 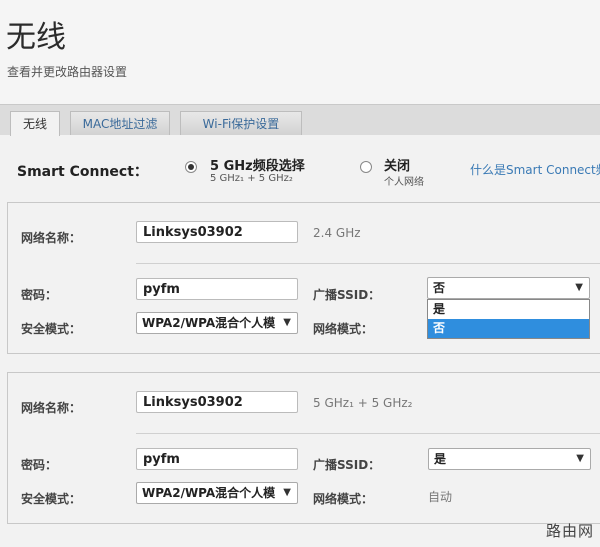 I want to click on option-off-sub: 个人网络, so click(x=404, y=182).